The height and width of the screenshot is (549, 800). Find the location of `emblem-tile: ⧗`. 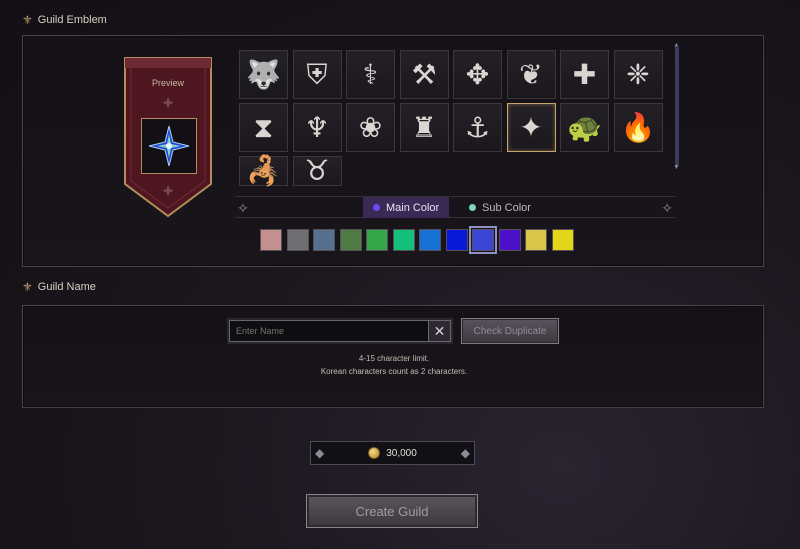

emblem-tile: ⧗ is located at coordinates (263, 127).